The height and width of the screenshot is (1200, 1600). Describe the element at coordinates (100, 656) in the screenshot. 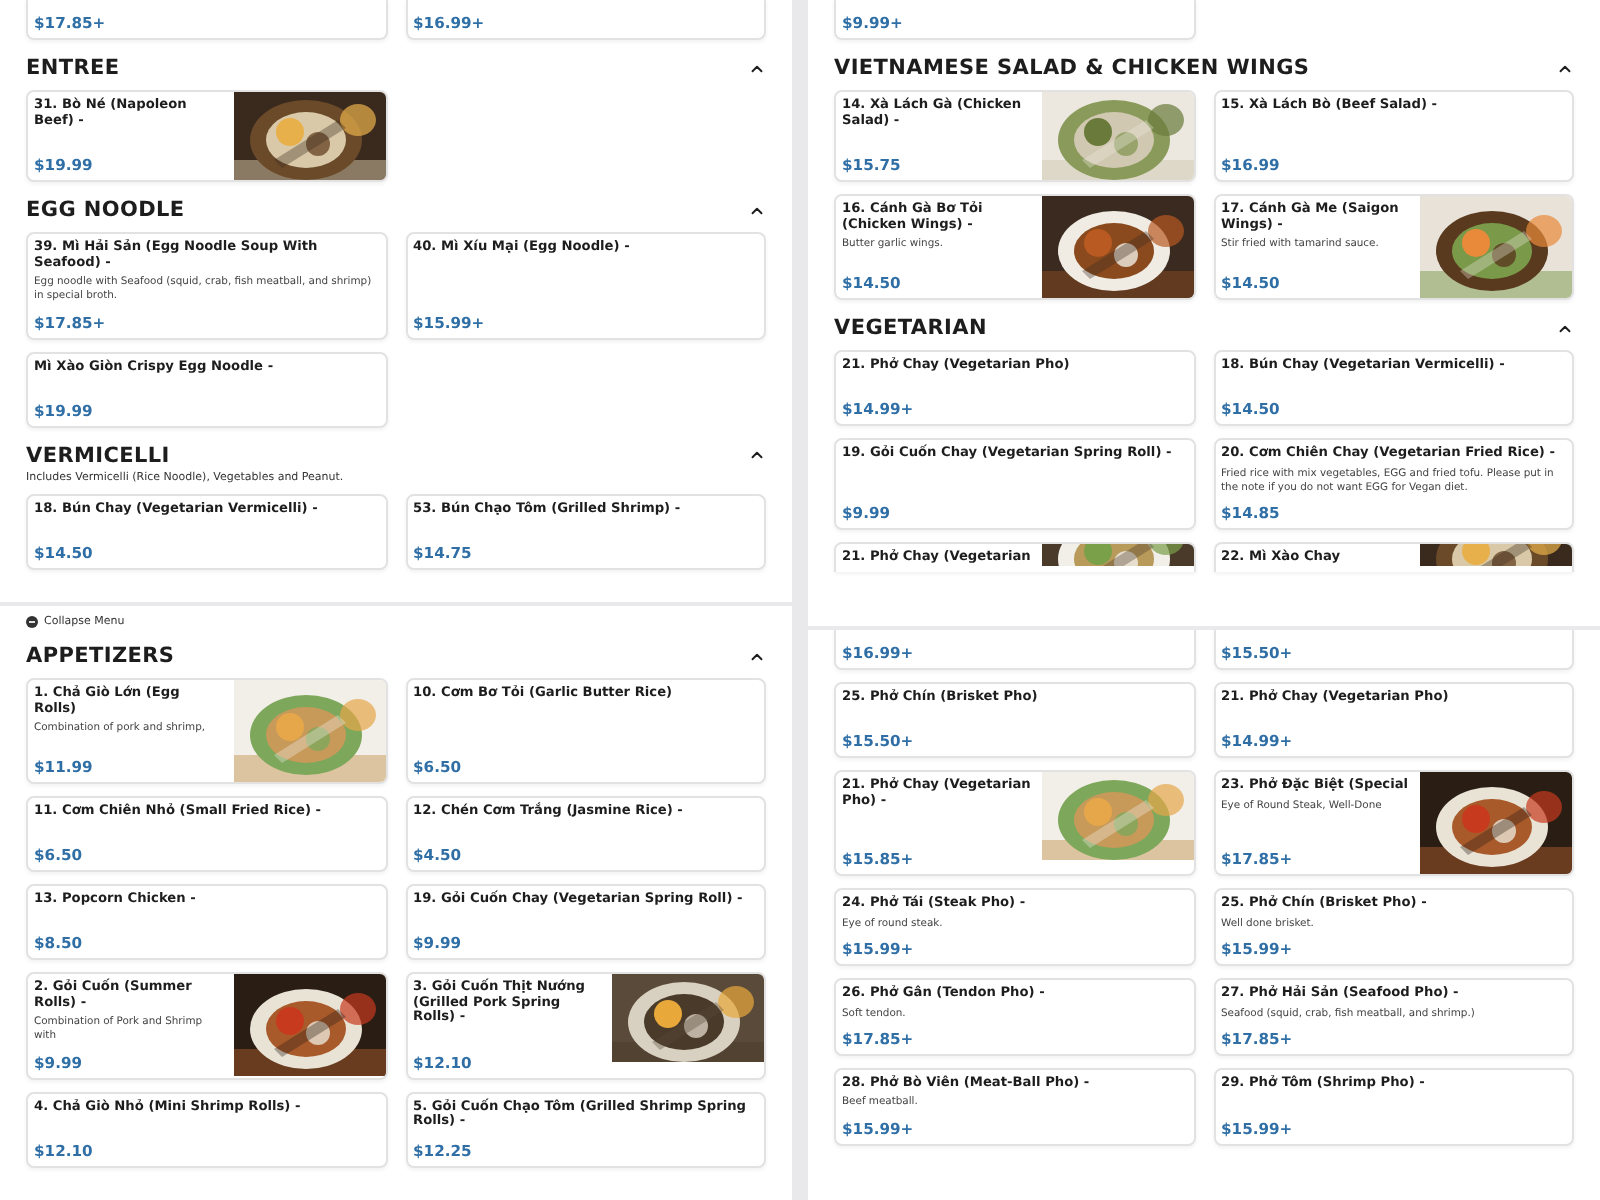

I see `section-title: APPETIZERS` at that location.